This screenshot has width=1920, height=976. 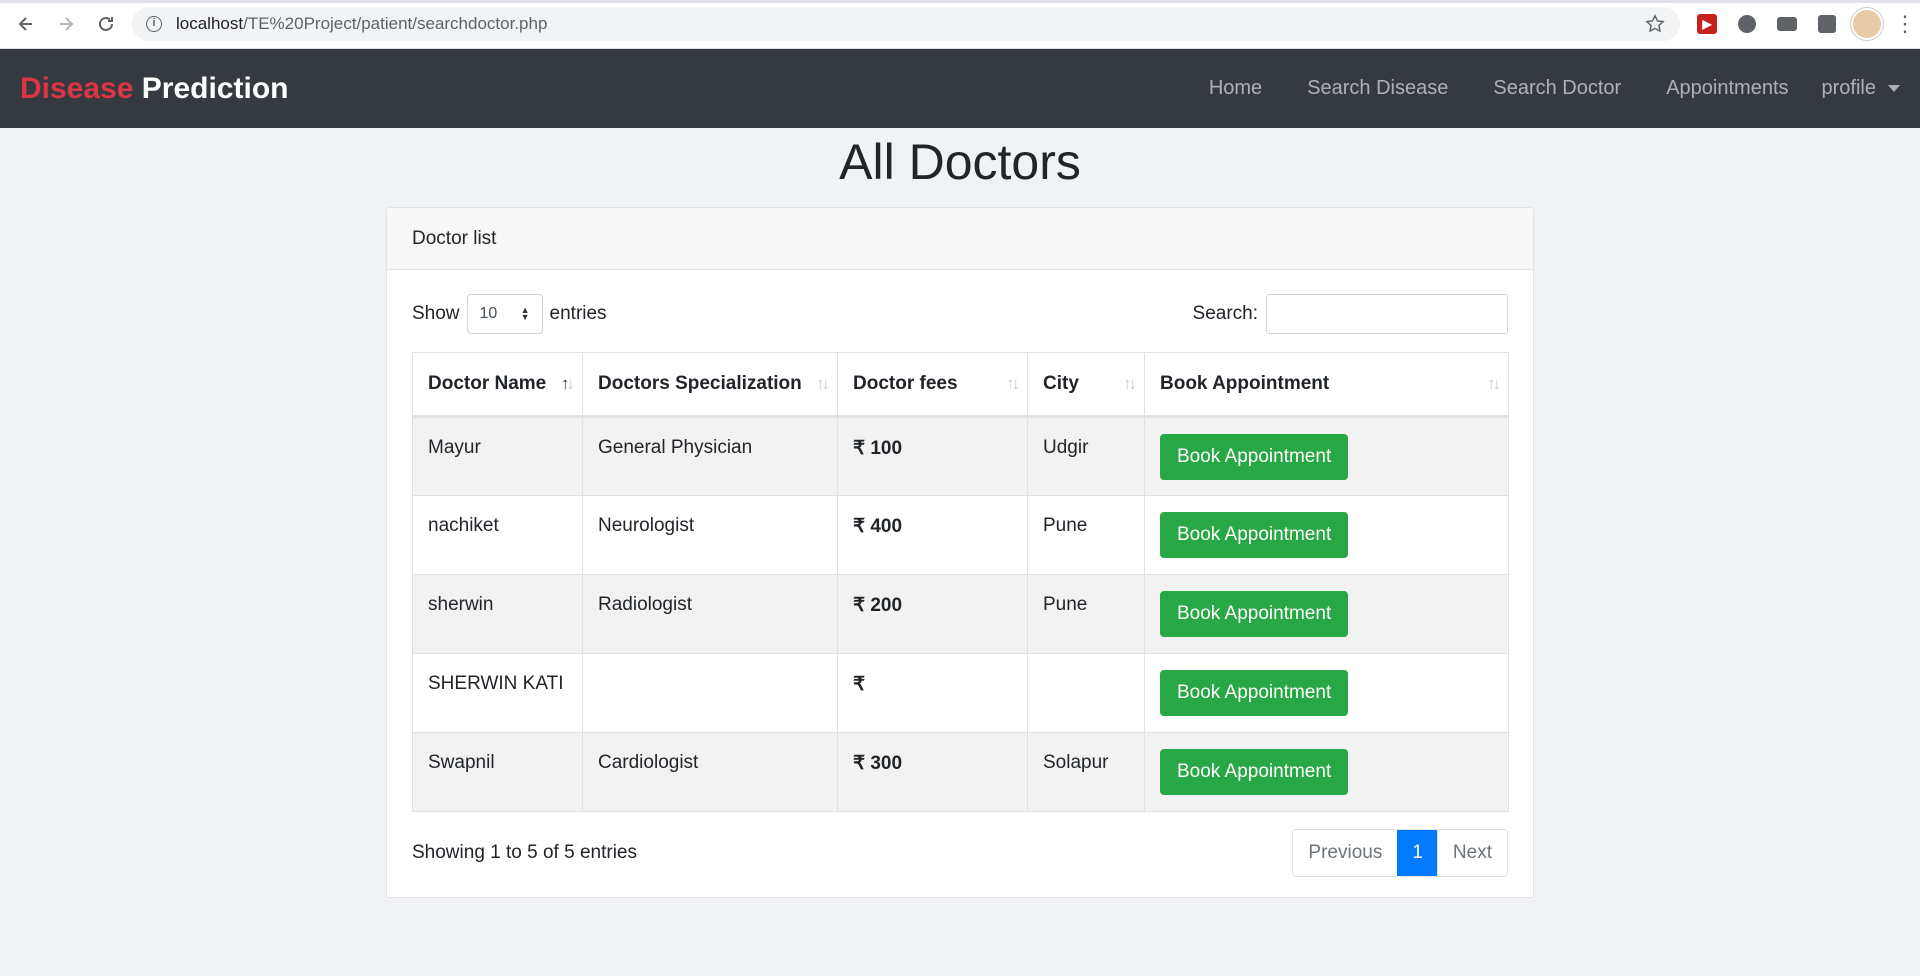 What do you see at coordinates (859, 684) in the screenshot?
I see `doctor-fee: ₹` at bounding box center [859, 684].